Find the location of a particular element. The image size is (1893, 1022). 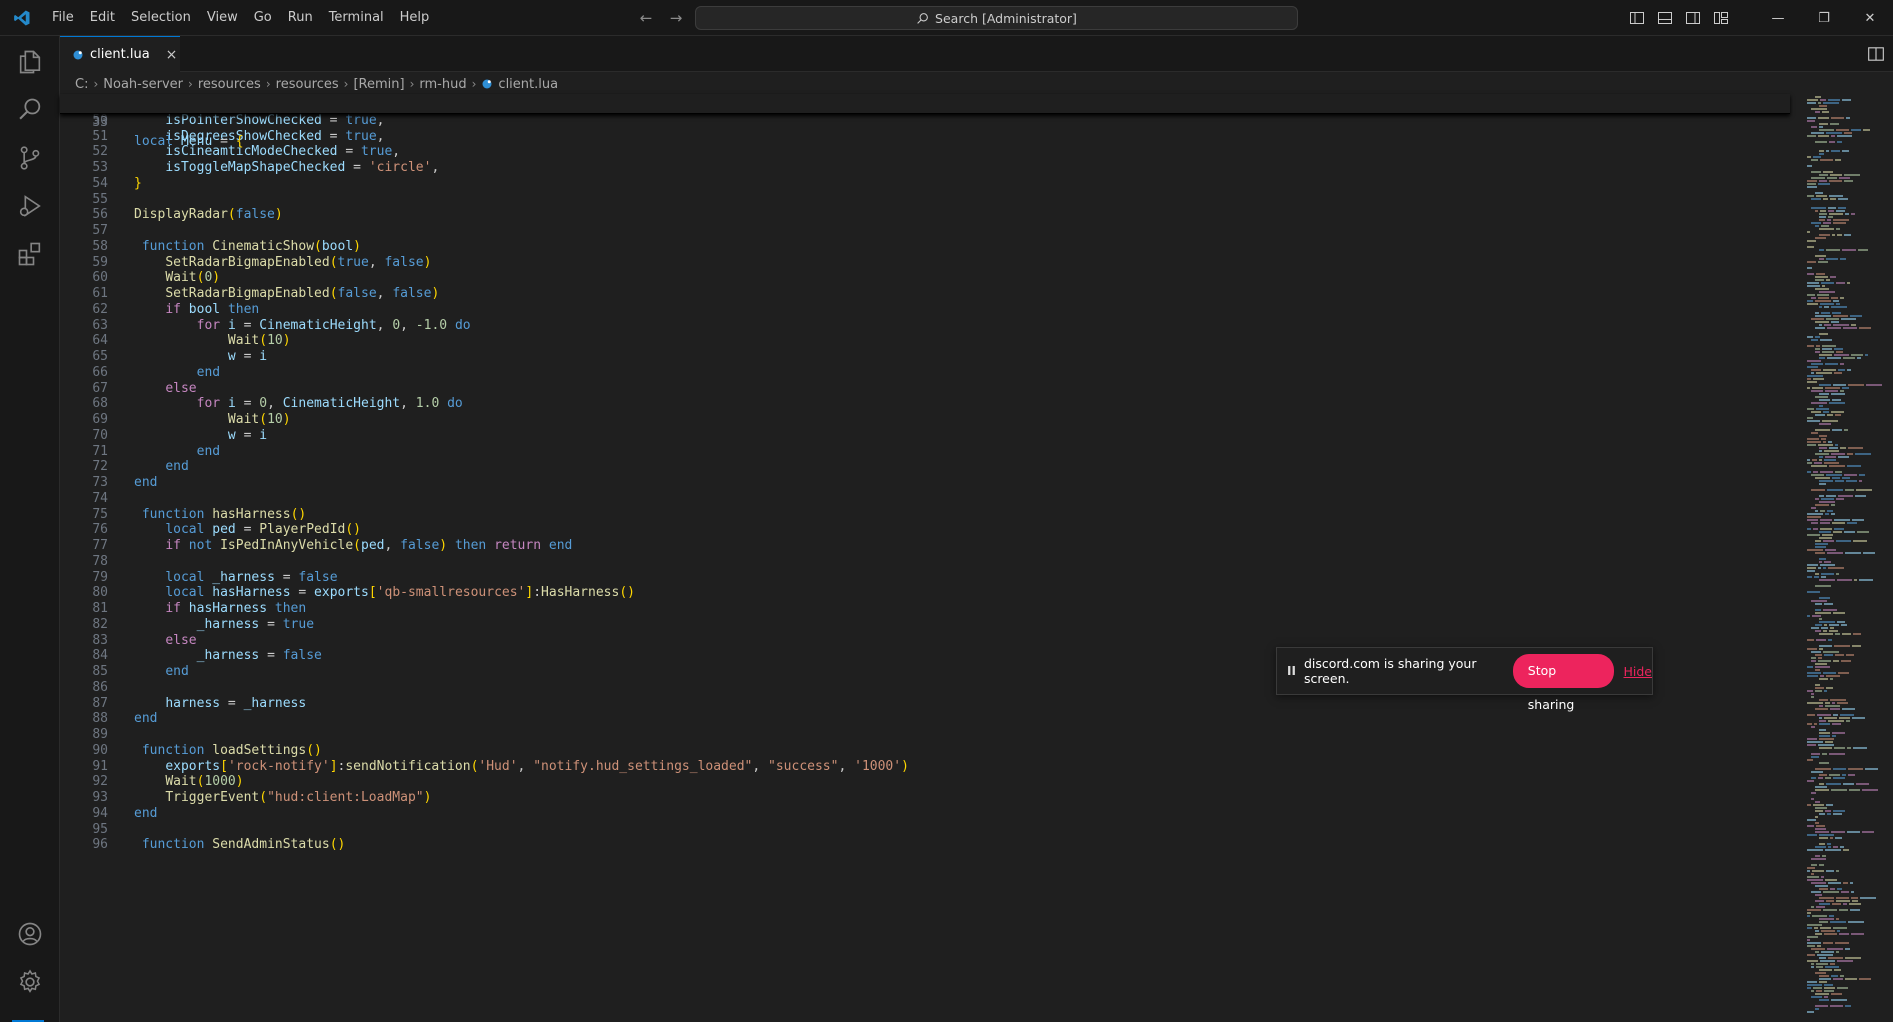

toggle-secondary-sidebar-icon is located at coordinates (1693, 18).